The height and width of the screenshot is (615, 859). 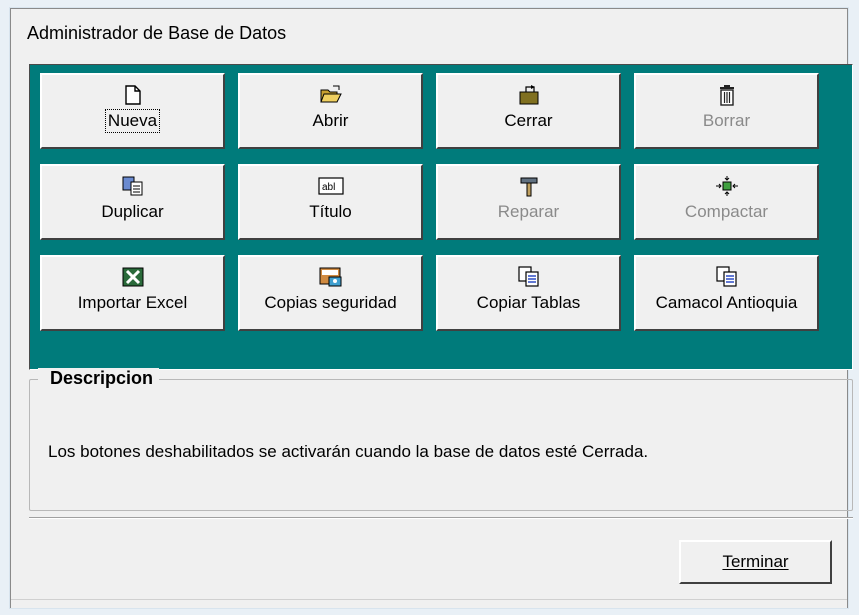 I want to click on cerrar-button: Cerrar, so click(x=528, y=111).